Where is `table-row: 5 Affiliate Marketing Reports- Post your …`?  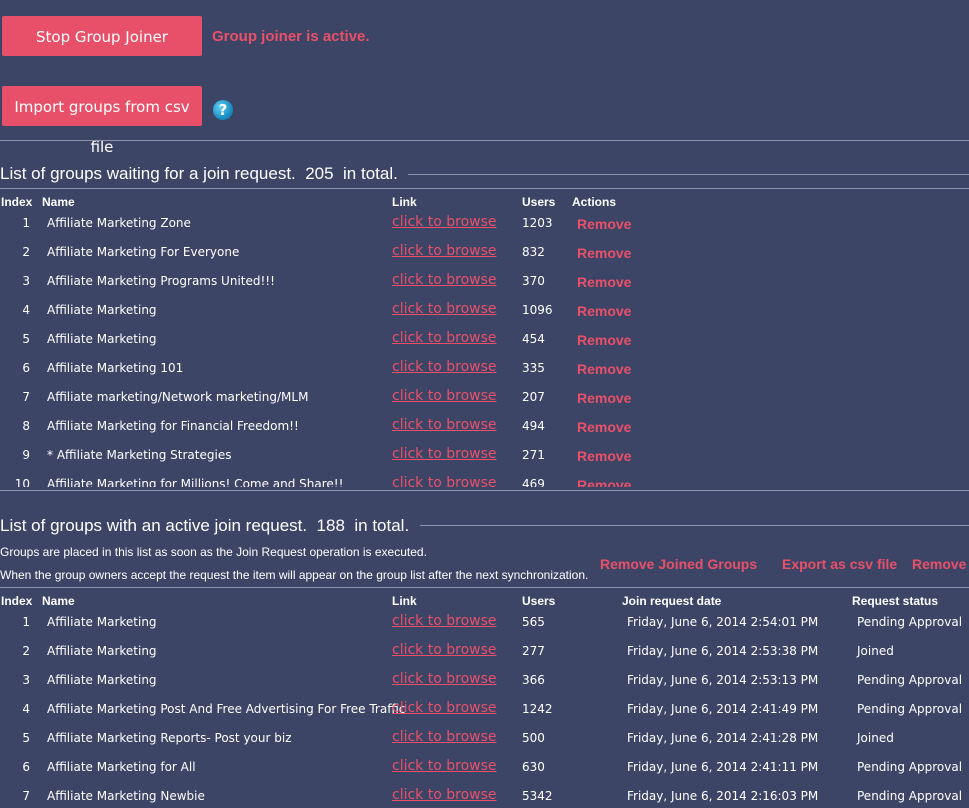 table-row: 5 Affiliate Marketing Reports- Post your … is located at coordinates (484, 738).